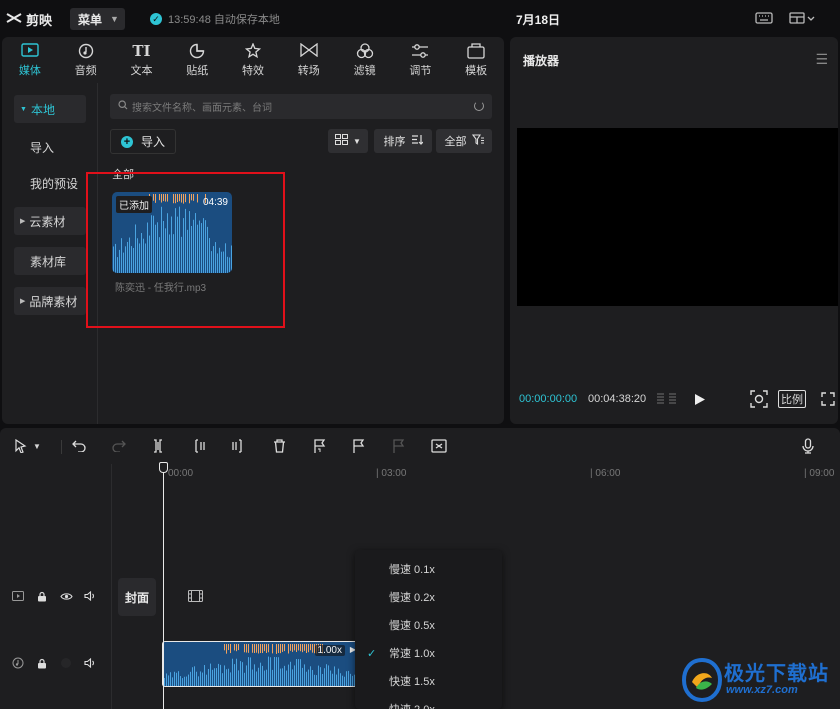 The image size is (840, 709). I want to click on trim-left-icon, so click(199, 446).